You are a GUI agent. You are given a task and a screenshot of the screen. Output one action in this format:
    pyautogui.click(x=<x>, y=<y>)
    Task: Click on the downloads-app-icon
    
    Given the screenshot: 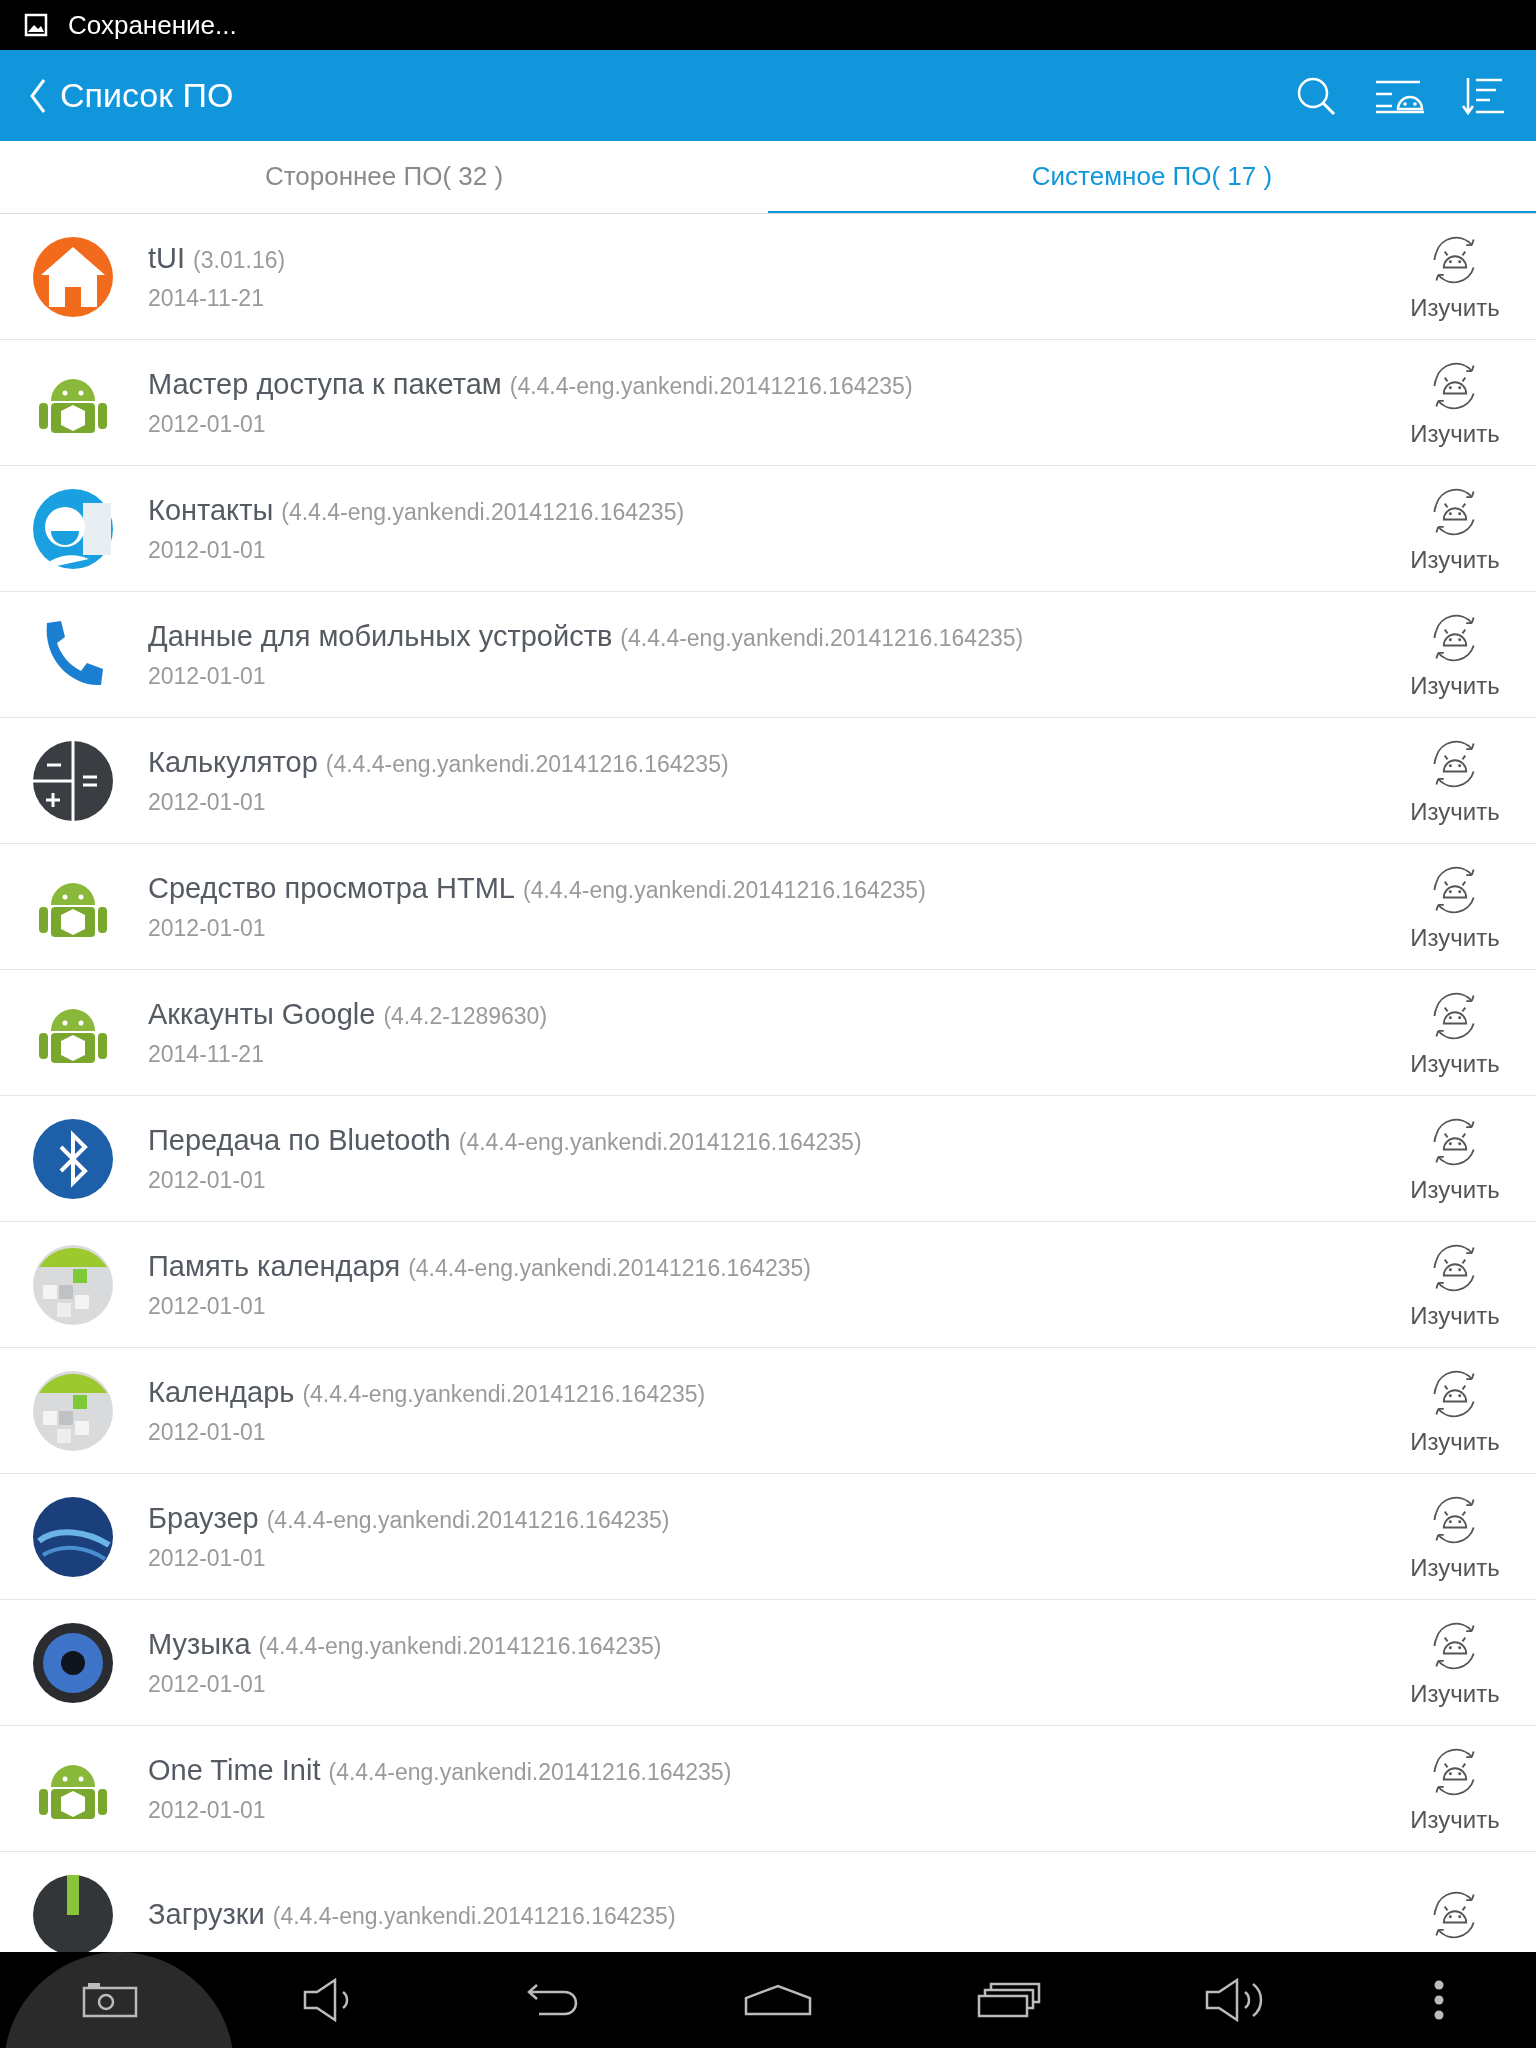 What is the action you would take?
    pyautogui.click(x=73, y=1913)
    